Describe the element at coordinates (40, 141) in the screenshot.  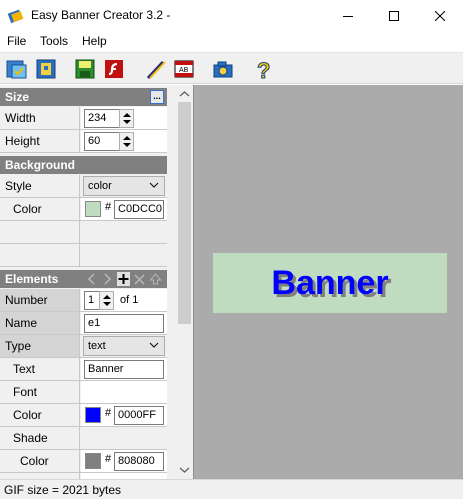
I see `height-label: Height` at that location.